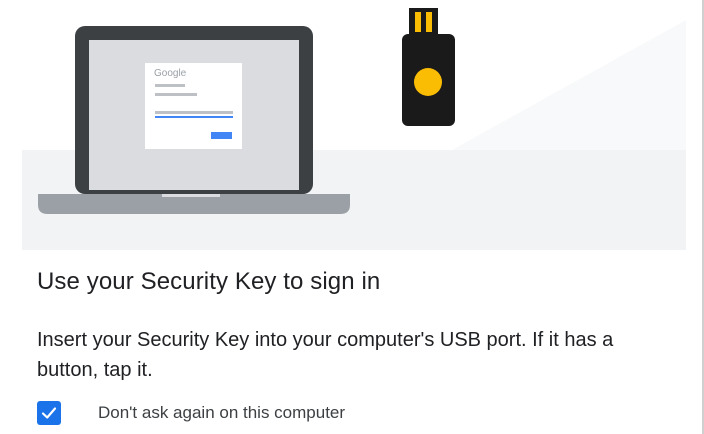 This screenshot has height=434, width=704. I want to click on page-title: Use your Security Key to sign in, so click(209, 281).